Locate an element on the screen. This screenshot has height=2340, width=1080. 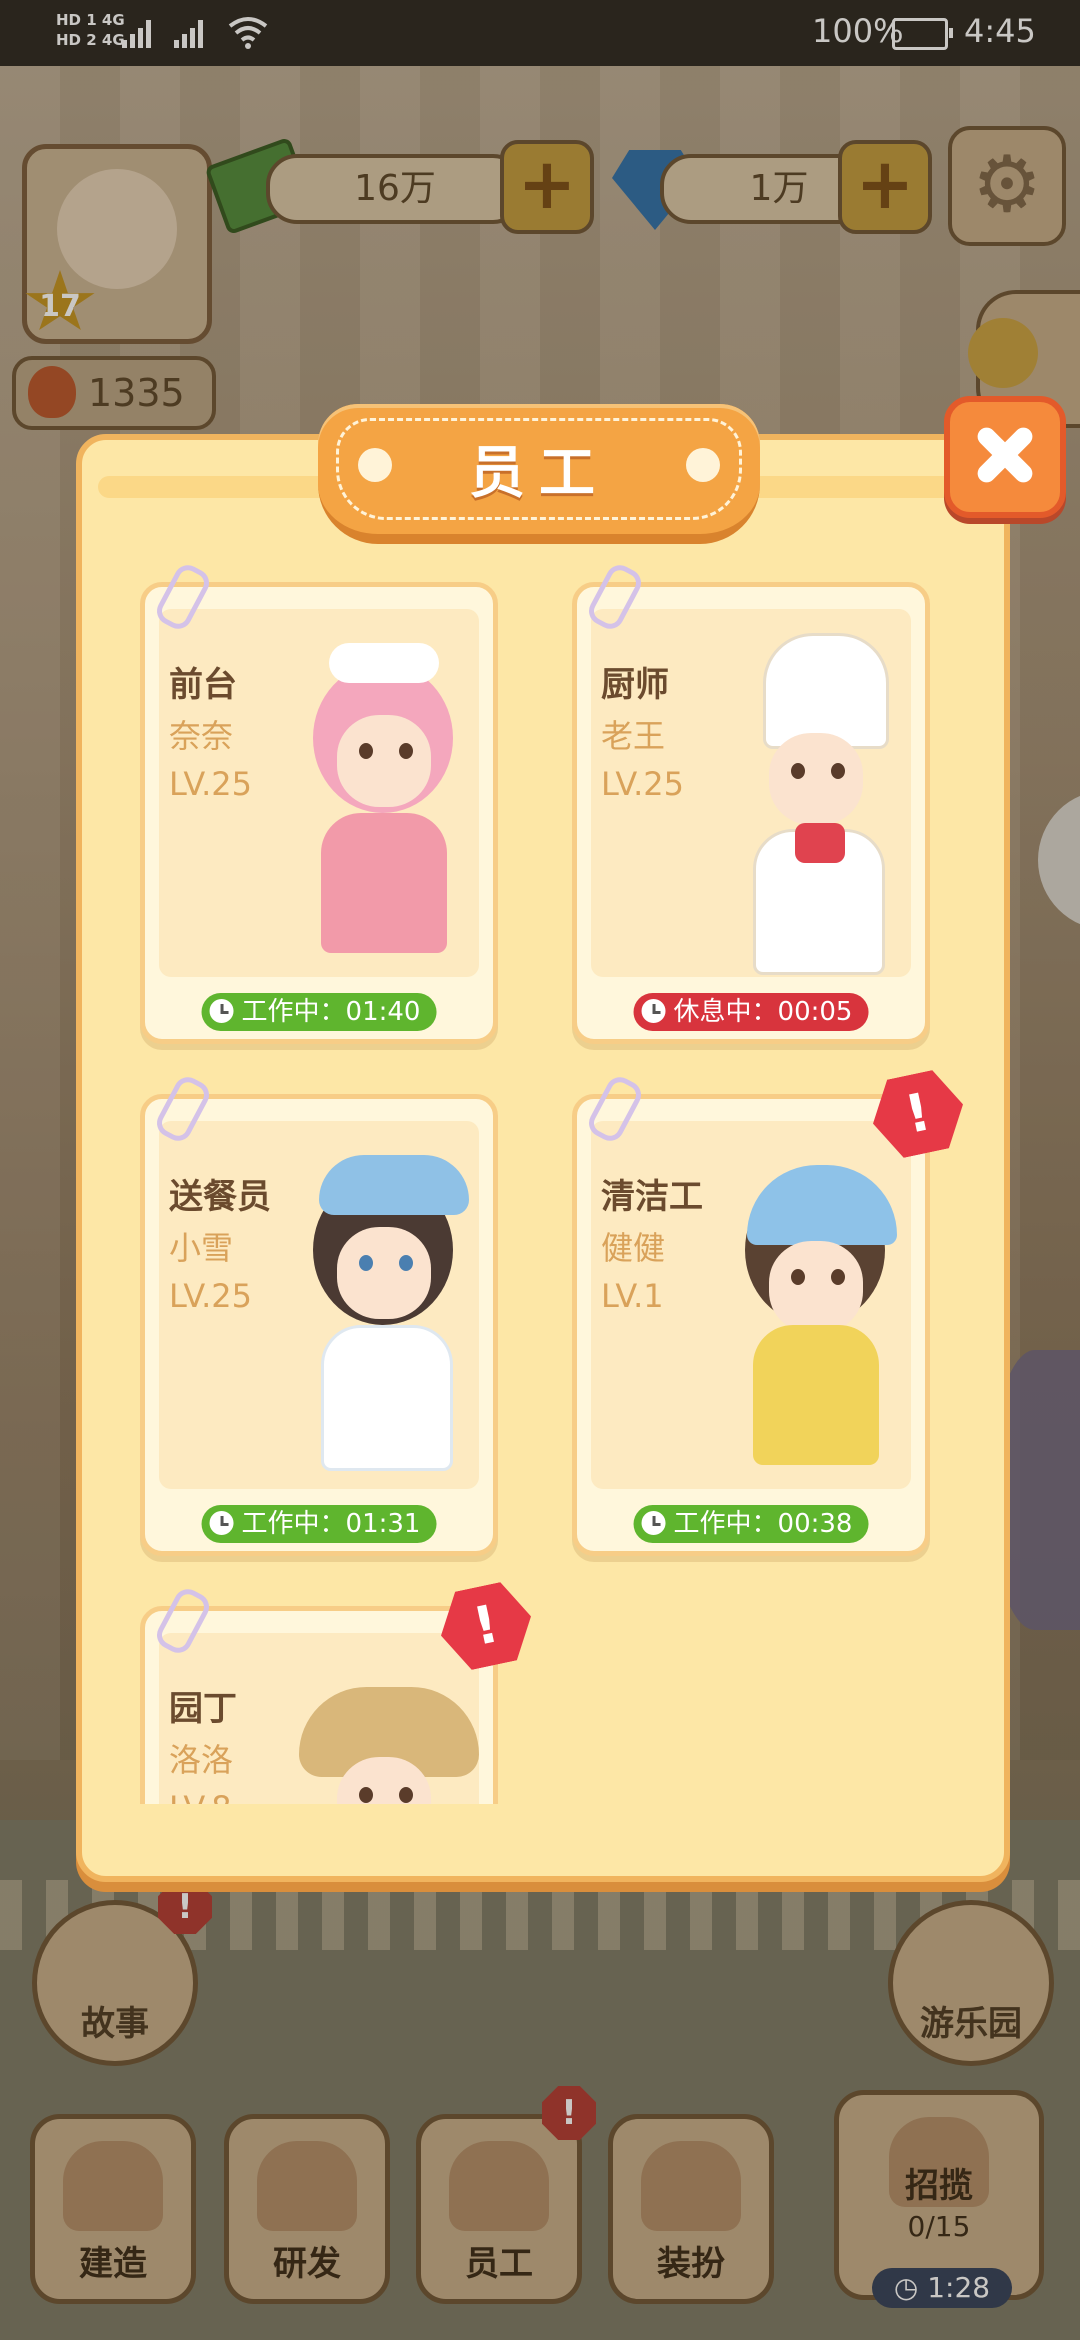
staff-name: 奈奈 is located at coordinates (201, 736).